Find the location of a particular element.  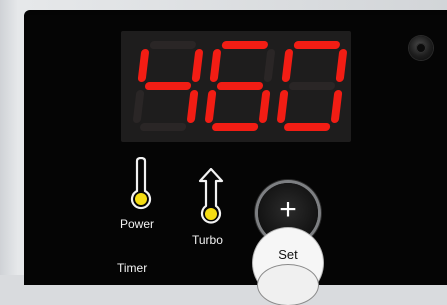

power-indicator is located at coordinates (141, 187).